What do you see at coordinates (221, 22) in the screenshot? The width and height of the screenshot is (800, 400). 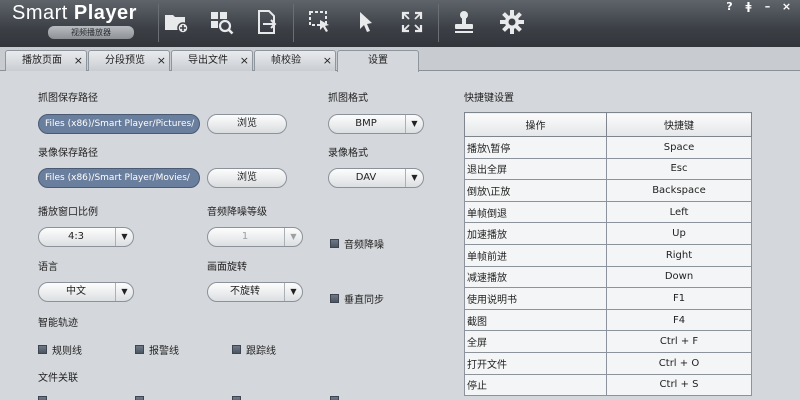 I see `search-grid-icon` at bounding box center [221, 22].